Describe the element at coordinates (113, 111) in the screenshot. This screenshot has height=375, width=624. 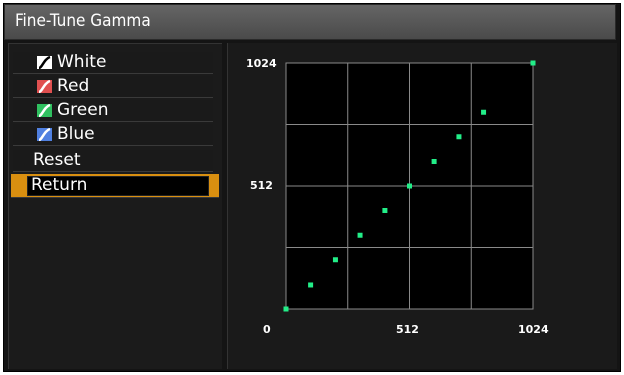
I see `menu-item-green: Green` at that location.